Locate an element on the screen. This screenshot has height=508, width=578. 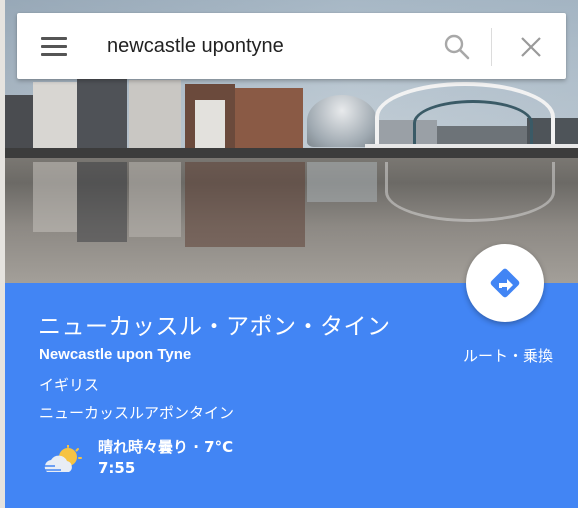
search-bar is located at coordinates (291, 46).